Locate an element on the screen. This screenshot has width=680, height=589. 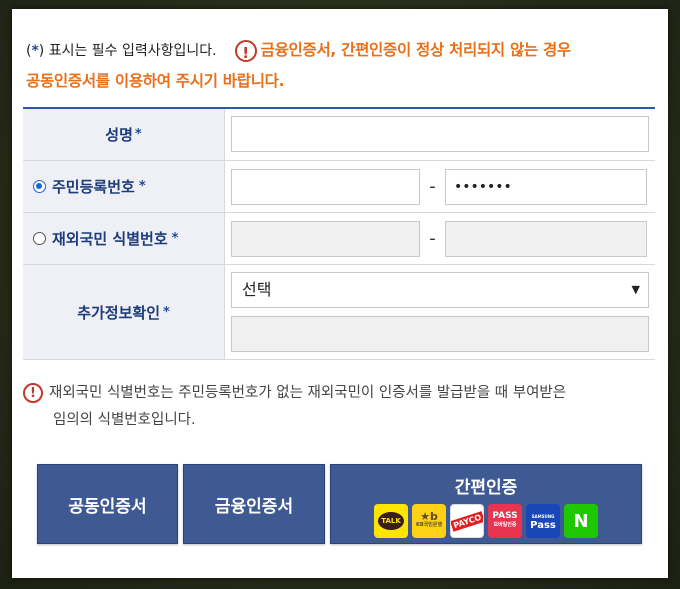
info-warning-icon: ! is located at coordinates (33, 393).